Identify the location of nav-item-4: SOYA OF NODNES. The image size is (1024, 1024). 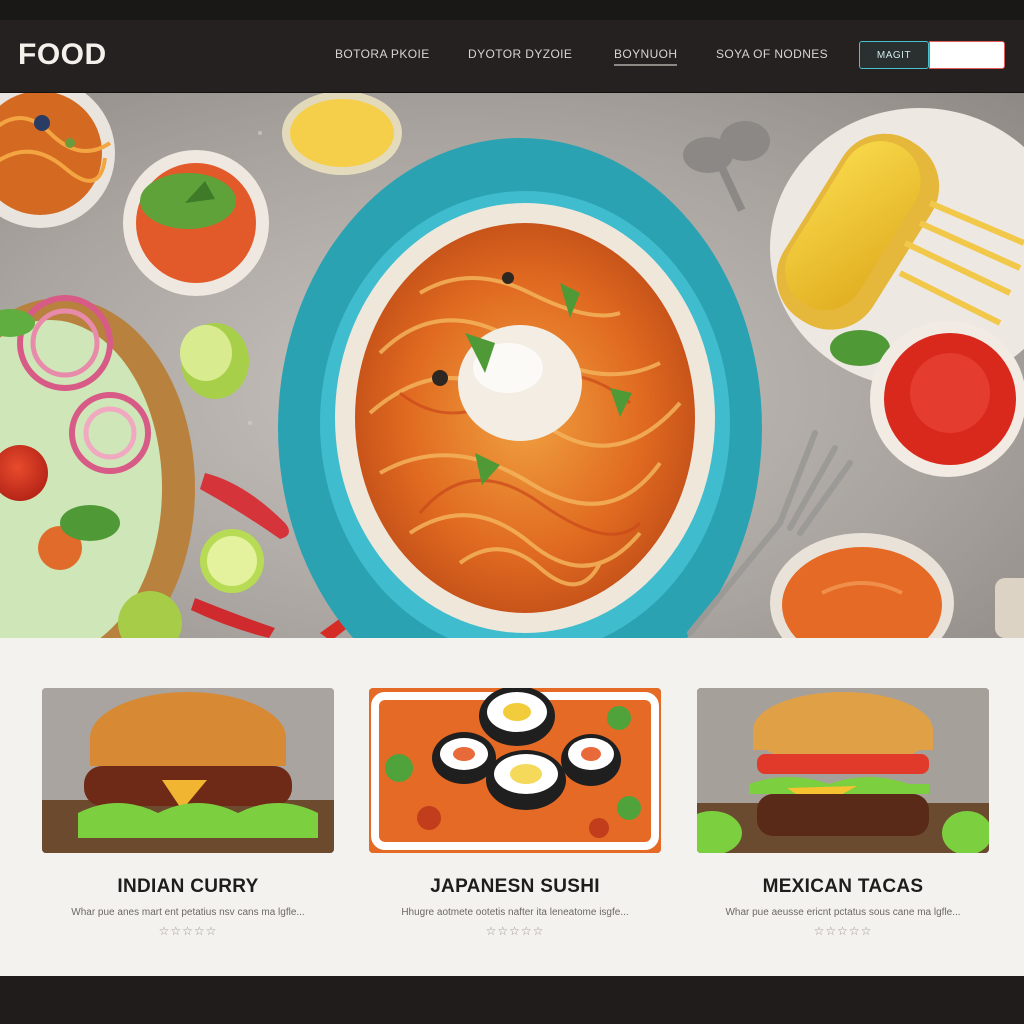
(772, 54).